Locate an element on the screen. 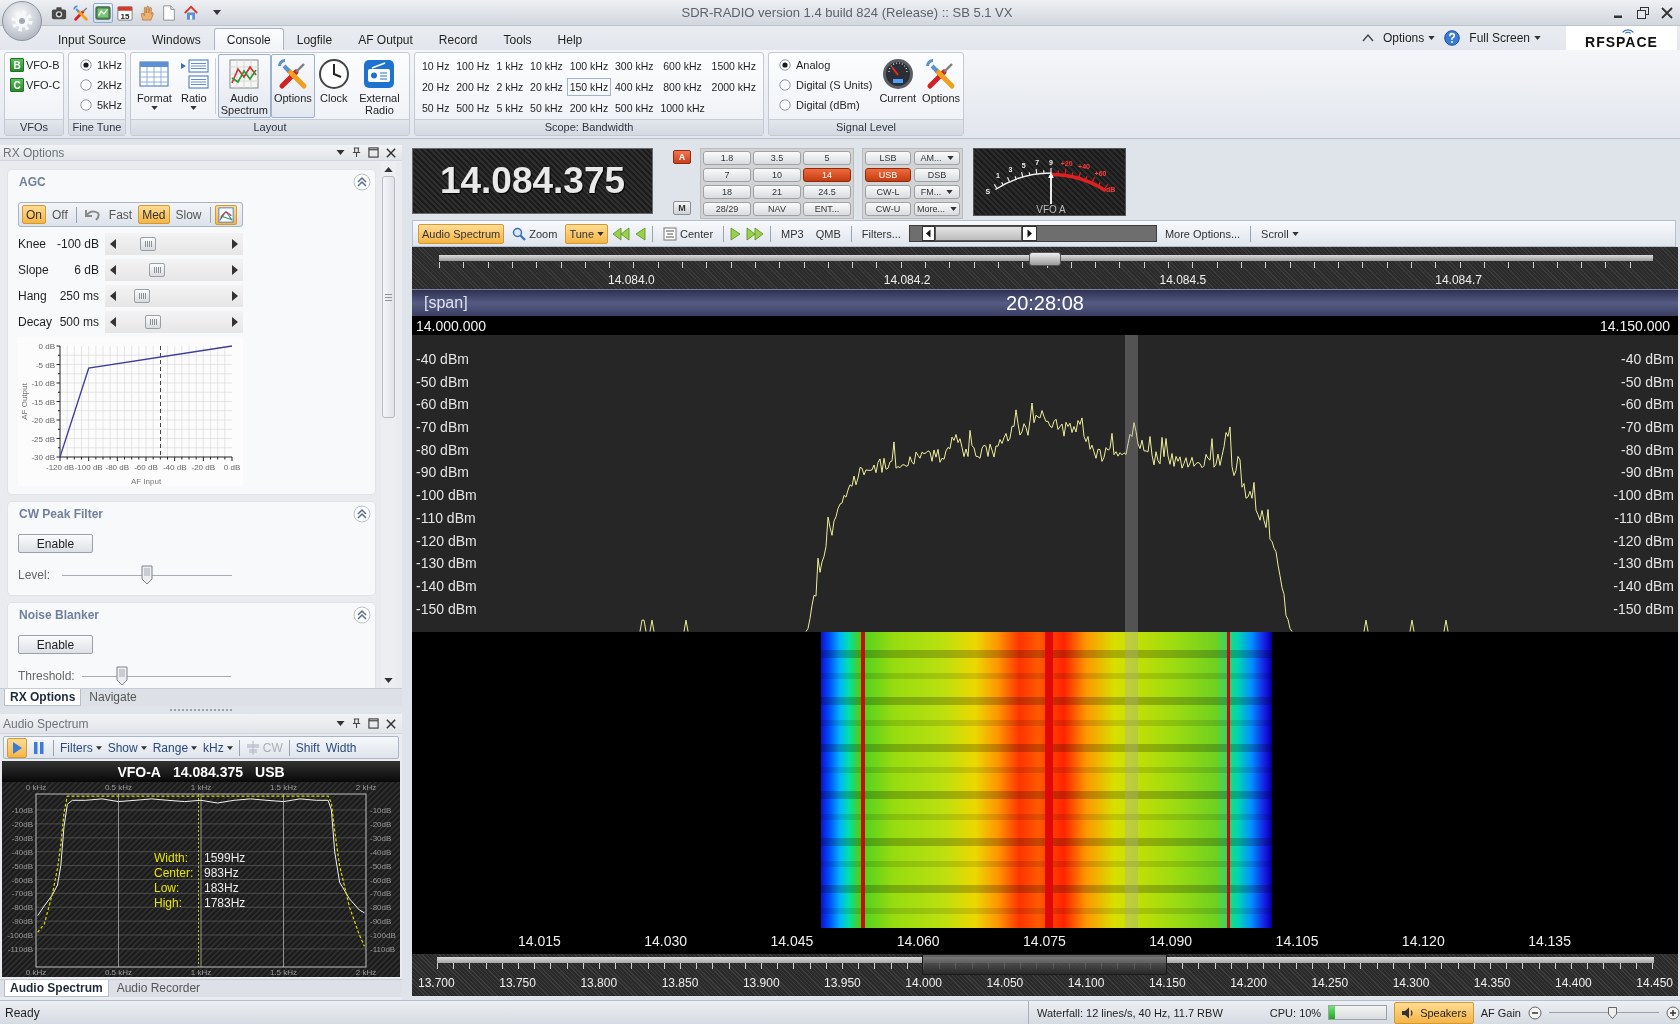 Image resolution: width=1680 pixels, height=1024 pixels. panel-tab: Audio Recorder is located at coordinates (158, 988).